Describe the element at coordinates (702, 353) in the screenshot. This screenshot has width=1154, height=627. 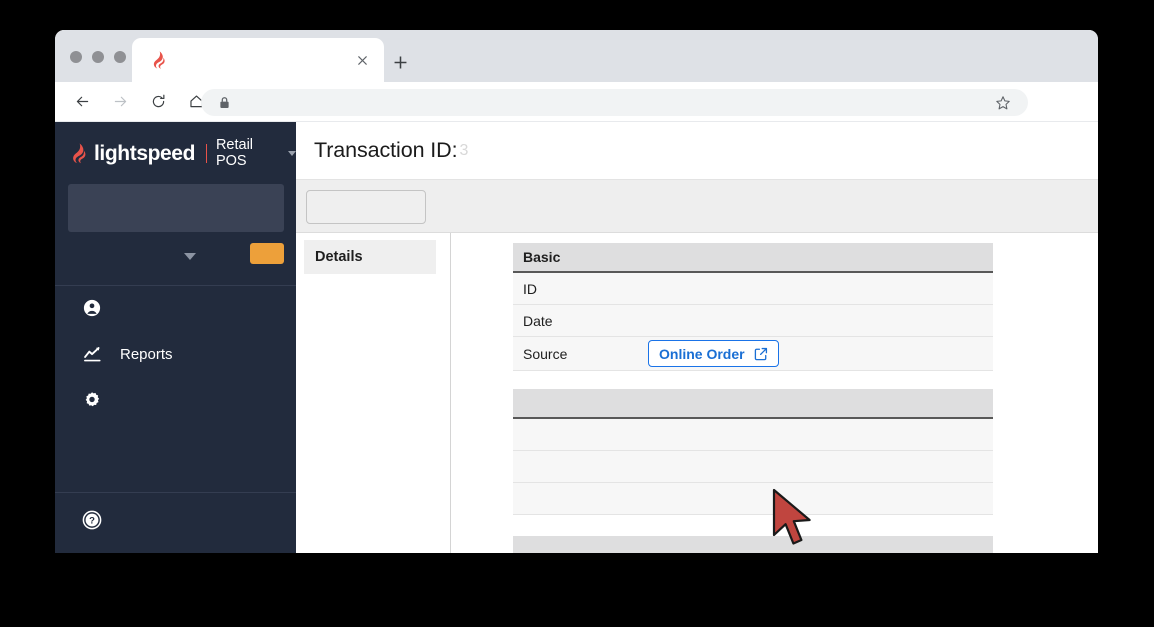
I see `online-order-label: Online Order` at that location.